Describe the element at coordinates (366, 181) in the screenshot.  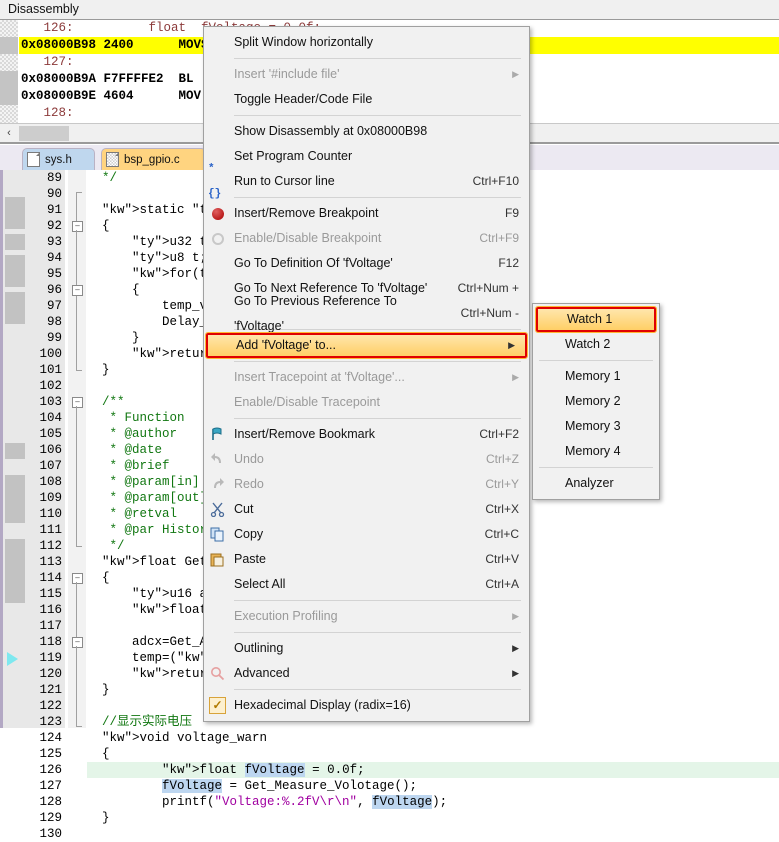
I see `menu-item-run-to-cursor-line: *{} Run to Cursor line Ctrl+F10` at that location.